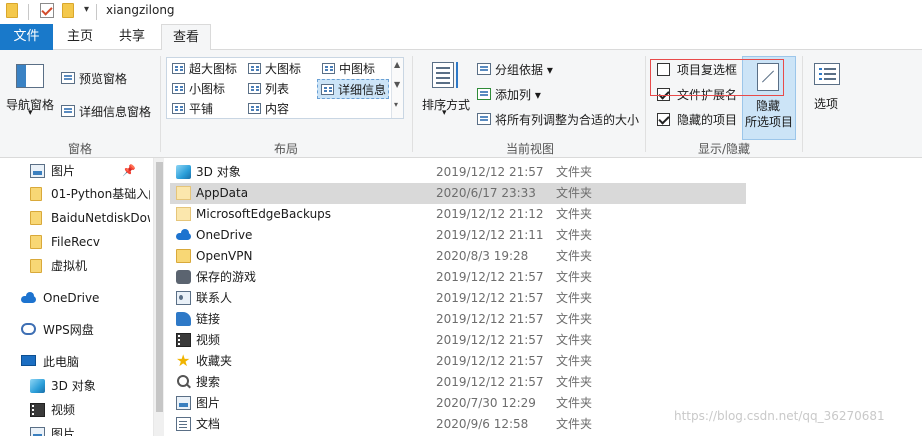  What do you see at coordinates (285, 149) in the screenshot?
I see `group-label-layout: 布局` at bounding box center [285, 149].